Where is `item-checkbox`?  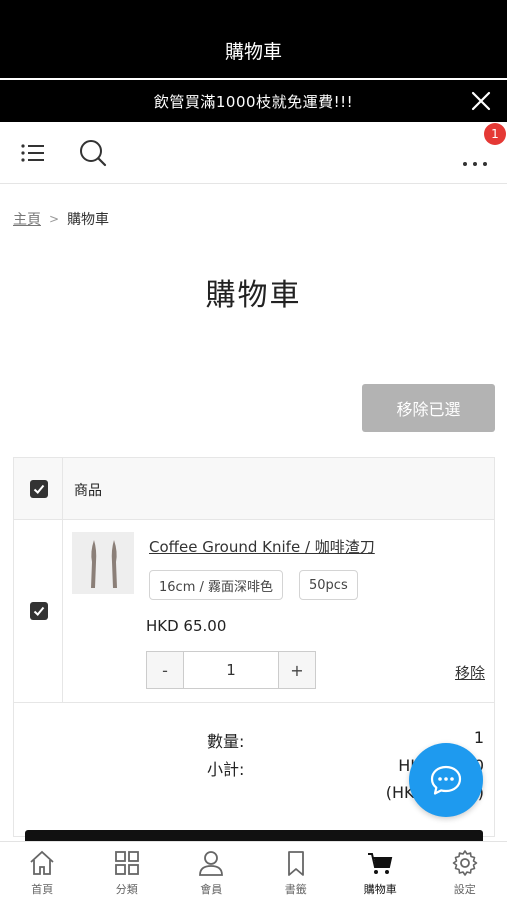
item-checkbox is located at coordinates (39, 611).